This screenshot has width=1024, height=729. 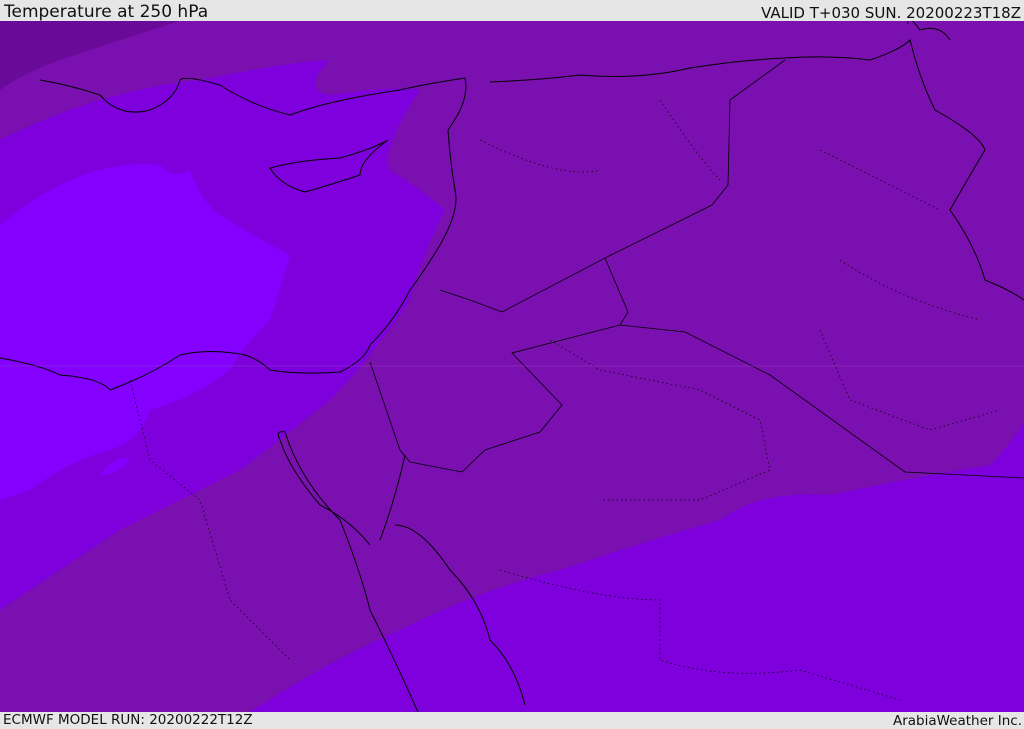 I want to click on valid-time: VALID T+030 SUN. 20200223T18Z, so click(x=891, y=13).